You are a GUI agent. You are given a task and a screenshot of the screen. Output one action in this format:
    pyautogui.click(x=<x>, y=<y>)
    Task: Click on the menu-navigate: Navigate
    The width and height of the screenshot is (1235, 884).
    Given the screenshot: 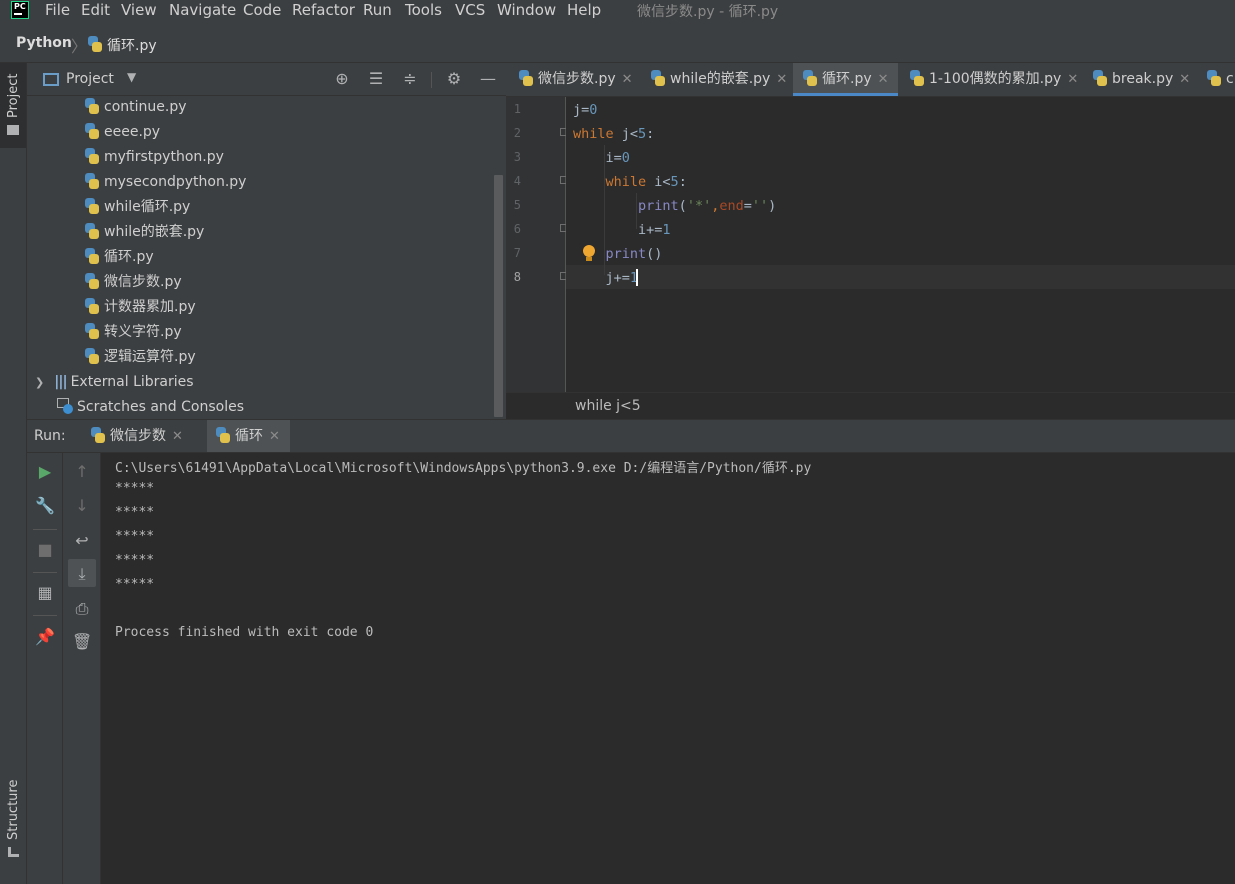 What is the action you would take?
    pyautogui.click(x=202, y=10)
    